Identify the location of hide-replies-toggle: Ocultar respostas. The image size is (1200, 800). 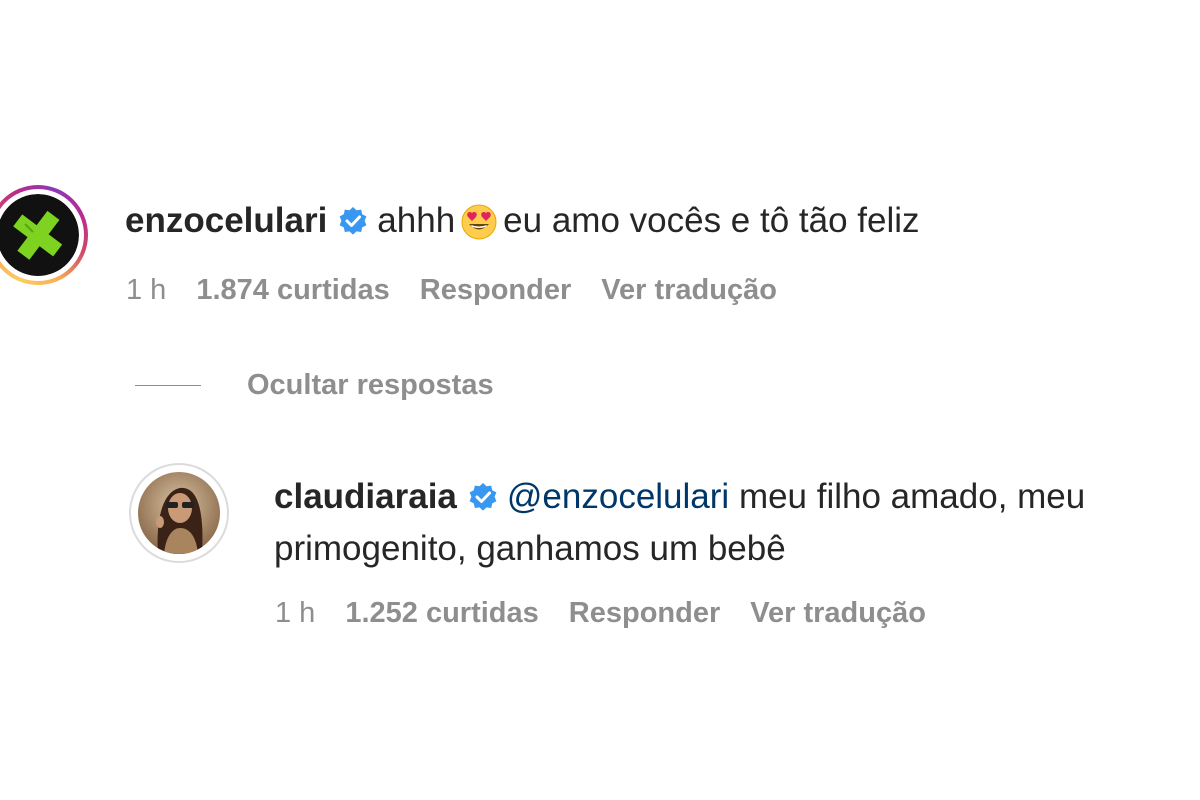
(314, 385).